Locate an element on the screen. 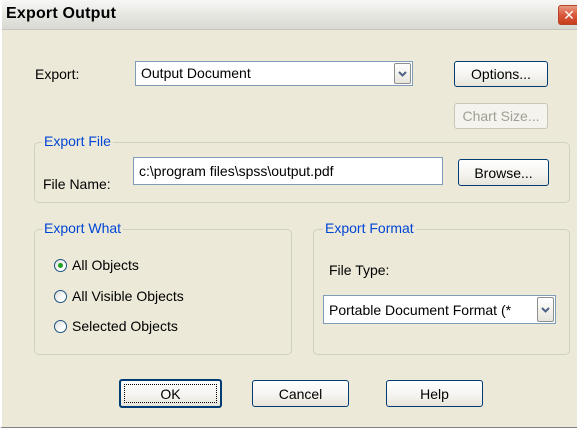 The image size is (577, 428). title-bar: Export Output ✕ is located at coordinates (289, 15).